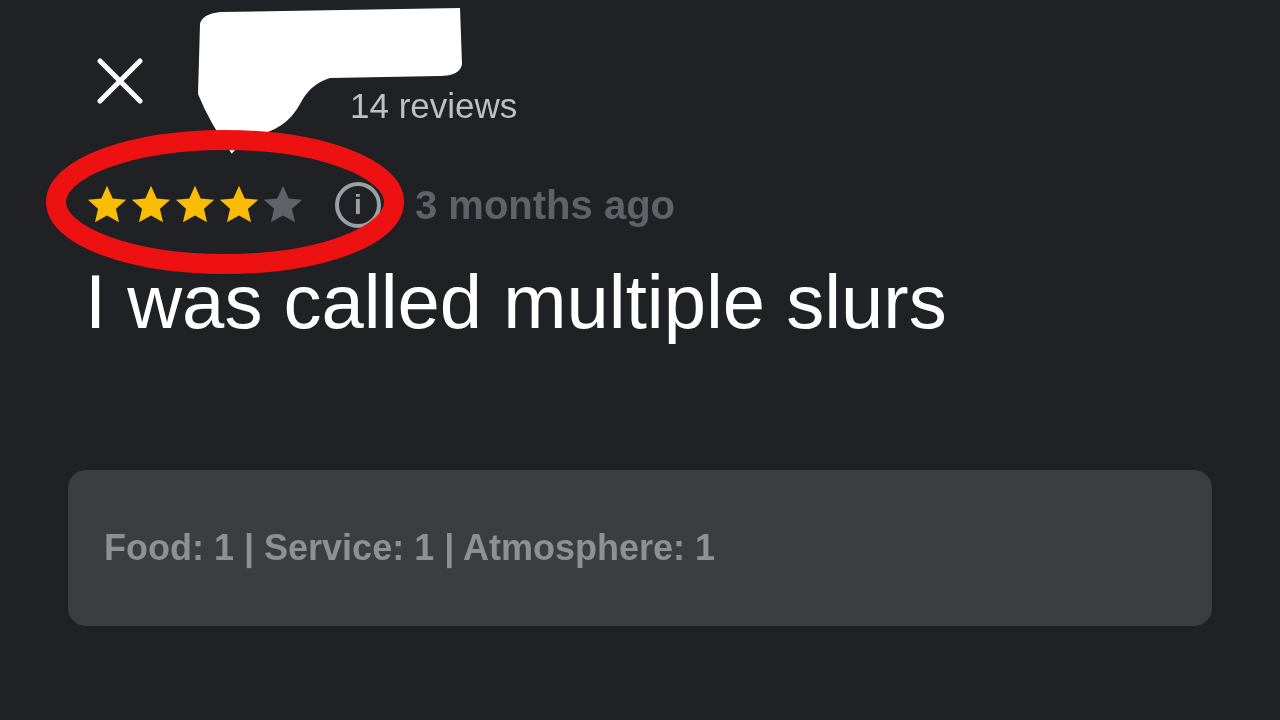 This screenshot has width=1280, height=720. Describe the element at coordinates (358, 205) in the screenshot. I see `info-icon: i` at that location.